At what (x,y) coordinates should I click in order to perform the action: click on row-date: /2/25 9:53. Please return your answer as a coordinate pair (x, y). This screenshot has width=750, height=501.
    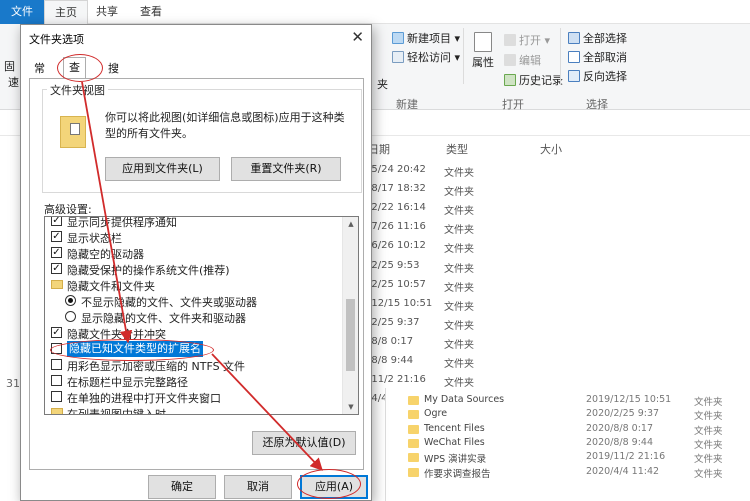
    Looking at the image, I should click on (394, 265).